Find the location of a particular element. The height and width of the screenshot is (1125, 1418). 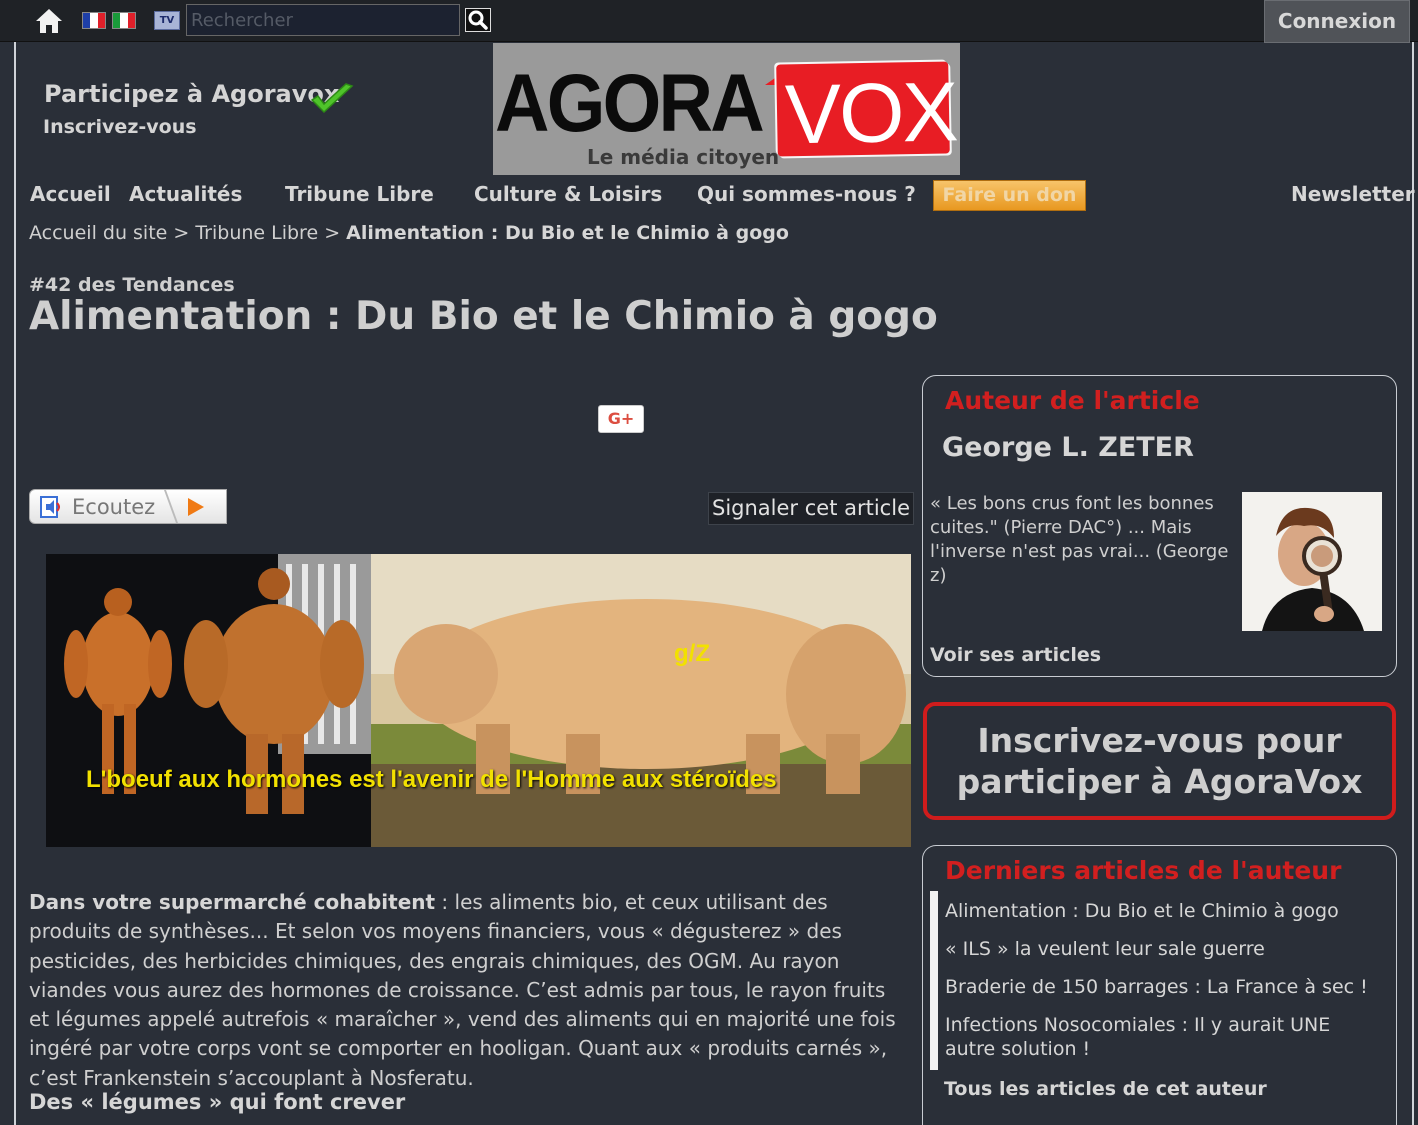

author-photo is located at coordinates (1312, 561).